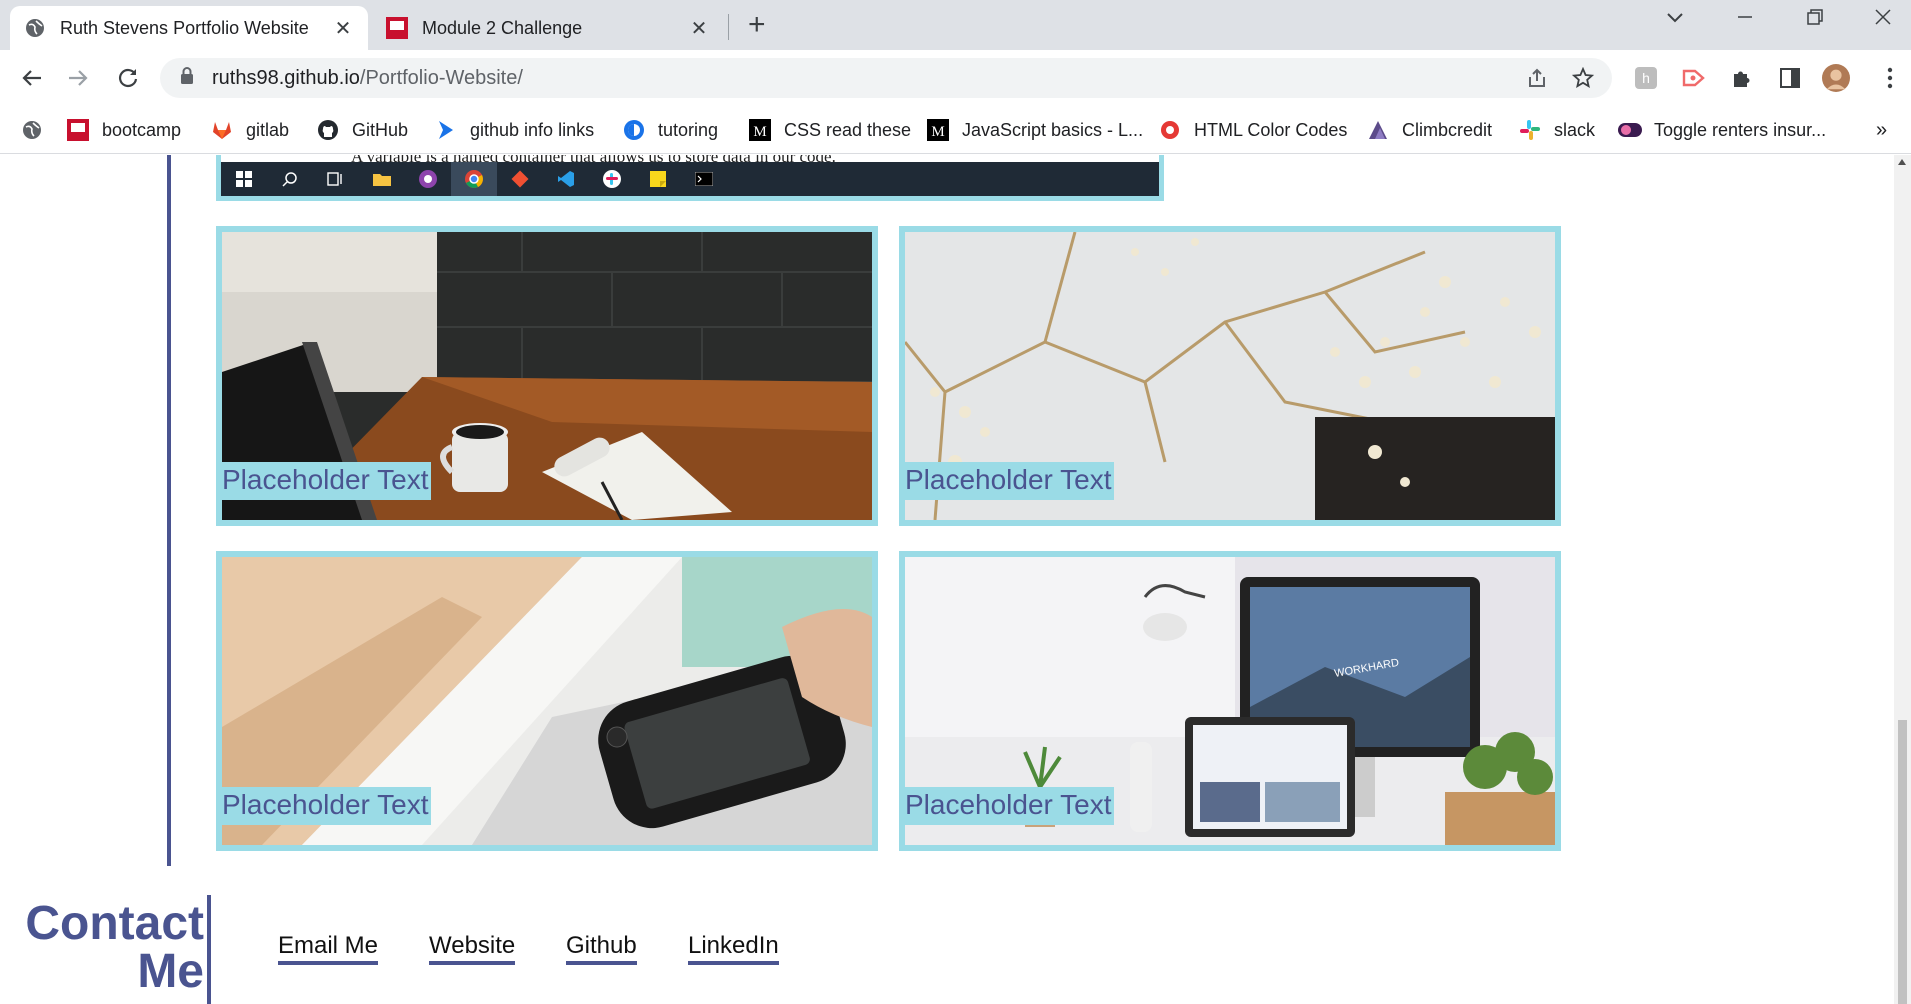 The height and width of the screenshot is (1004, 1911). I want to click on github-icon, so click(328, 130).